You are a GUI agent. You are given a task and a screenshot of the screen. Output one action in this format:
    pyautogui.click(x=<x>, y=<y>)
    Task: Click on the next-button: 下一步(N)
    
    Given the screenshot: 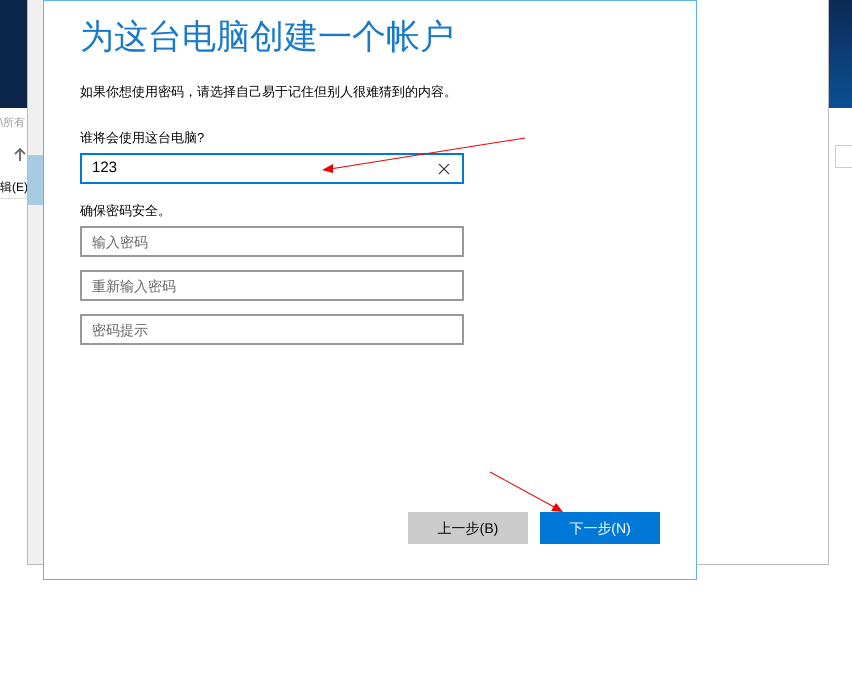 What is the action you would take?
    pyautogui.click(x=600, y=528)
    